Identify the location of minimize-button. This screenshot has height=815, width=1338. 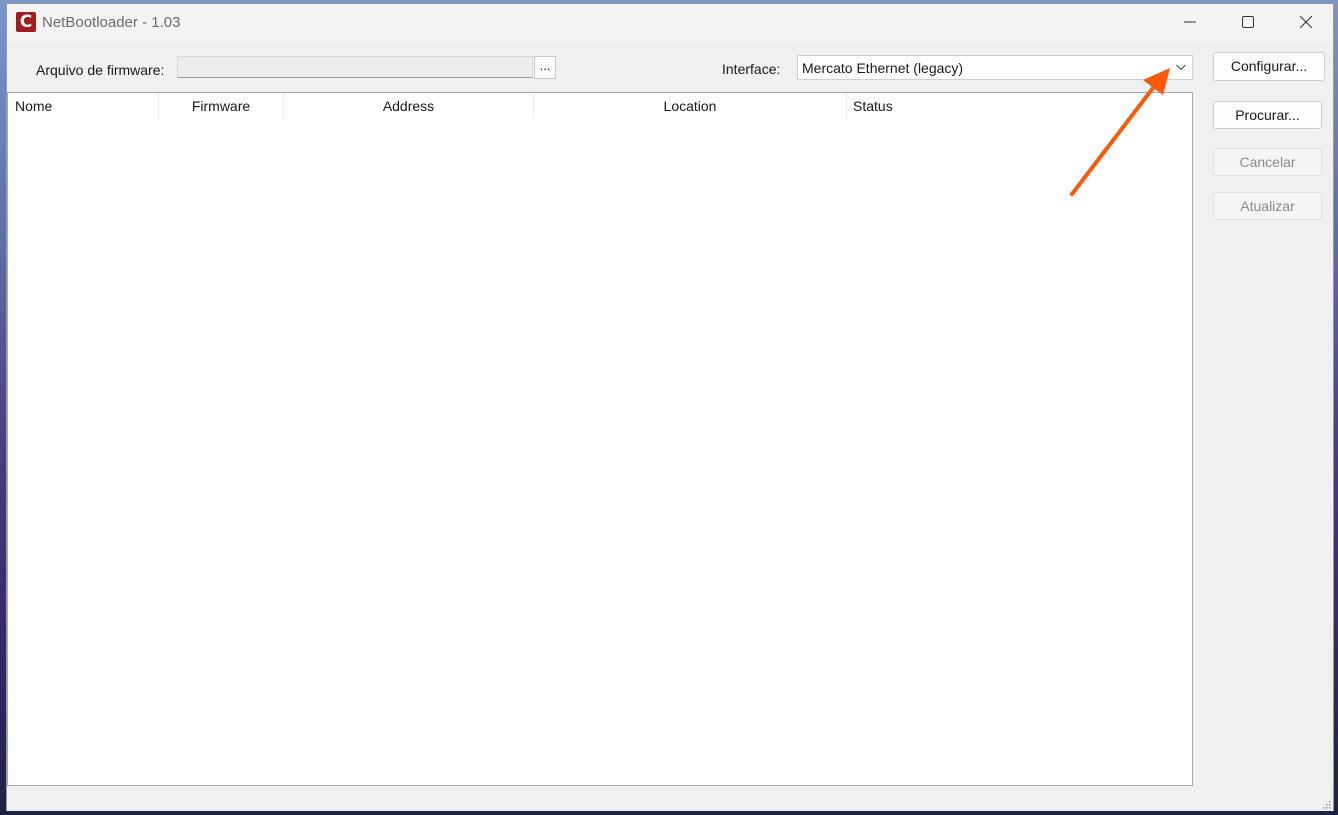
(1190, 22).